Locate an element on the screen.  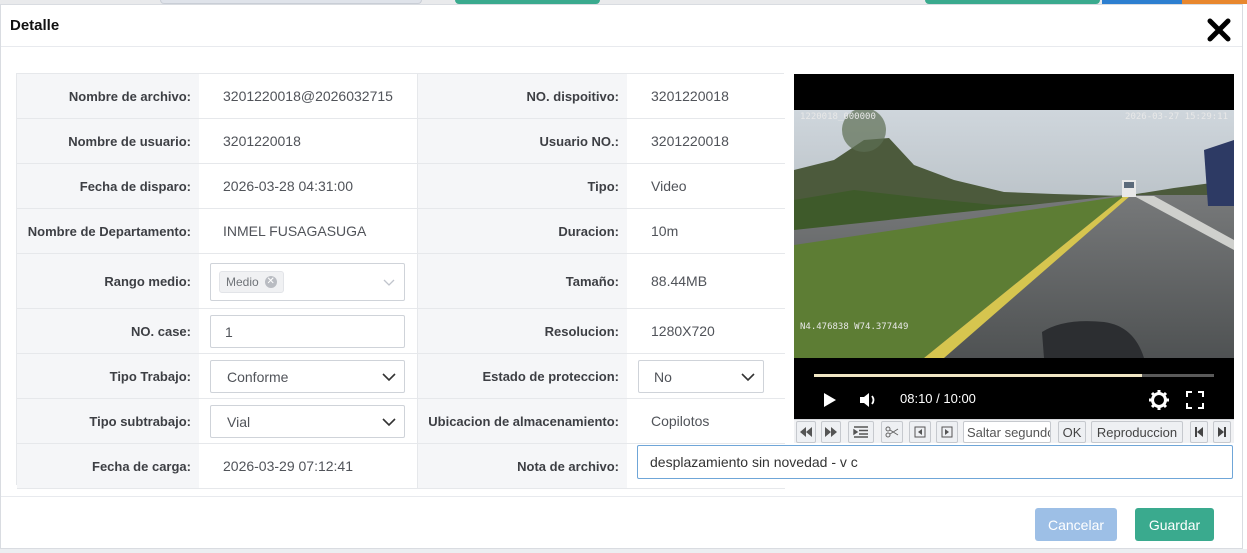
no-case-input: 1 is located at coordinates (307, 331).